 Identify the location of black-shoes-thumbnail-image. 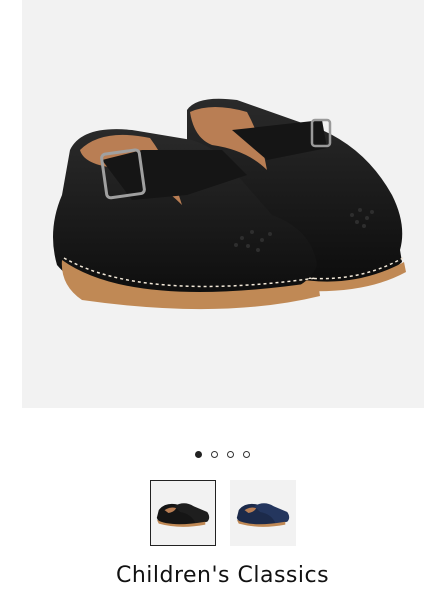
(182, 515).